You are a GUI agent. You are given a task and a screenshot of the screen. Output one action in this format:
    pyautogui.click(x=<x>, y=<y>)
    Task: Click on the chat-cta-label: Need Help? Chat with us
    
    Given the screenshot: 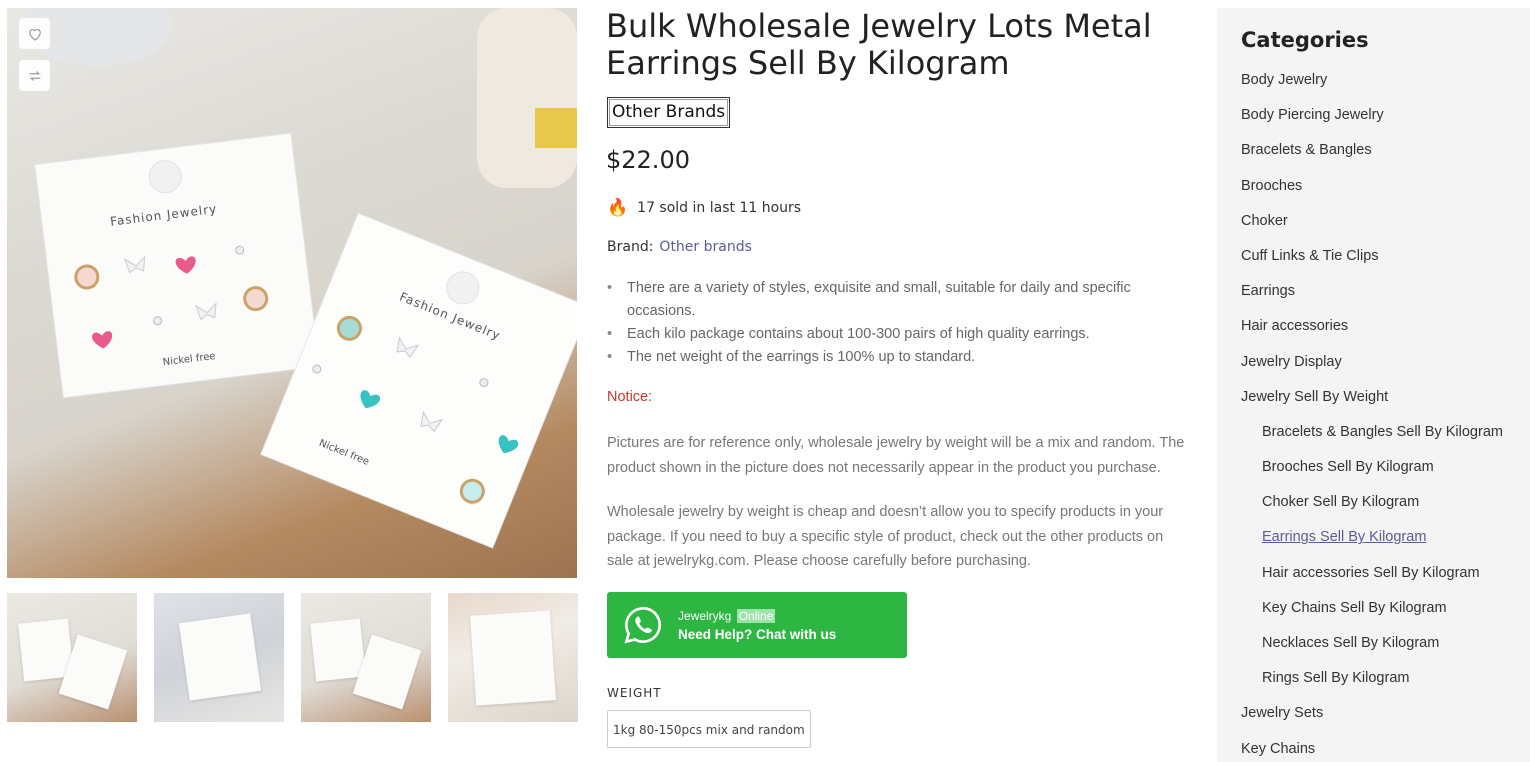 What is the action you would take?
    pyautogui.click(x=757, y=634)
    